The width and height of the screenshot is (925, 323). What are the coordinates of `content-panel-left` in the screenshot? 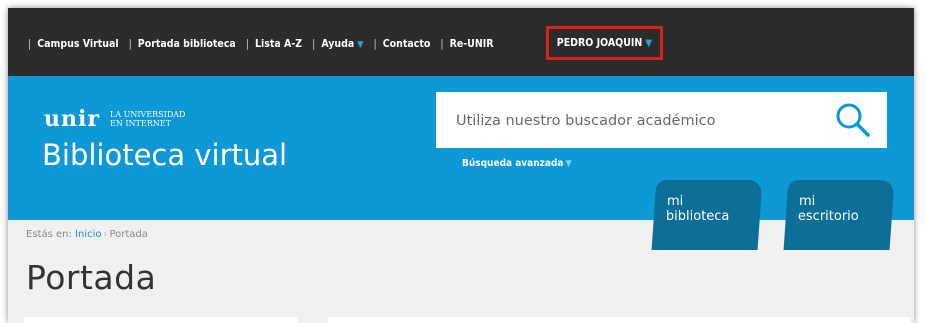 It's located at (161, 320).